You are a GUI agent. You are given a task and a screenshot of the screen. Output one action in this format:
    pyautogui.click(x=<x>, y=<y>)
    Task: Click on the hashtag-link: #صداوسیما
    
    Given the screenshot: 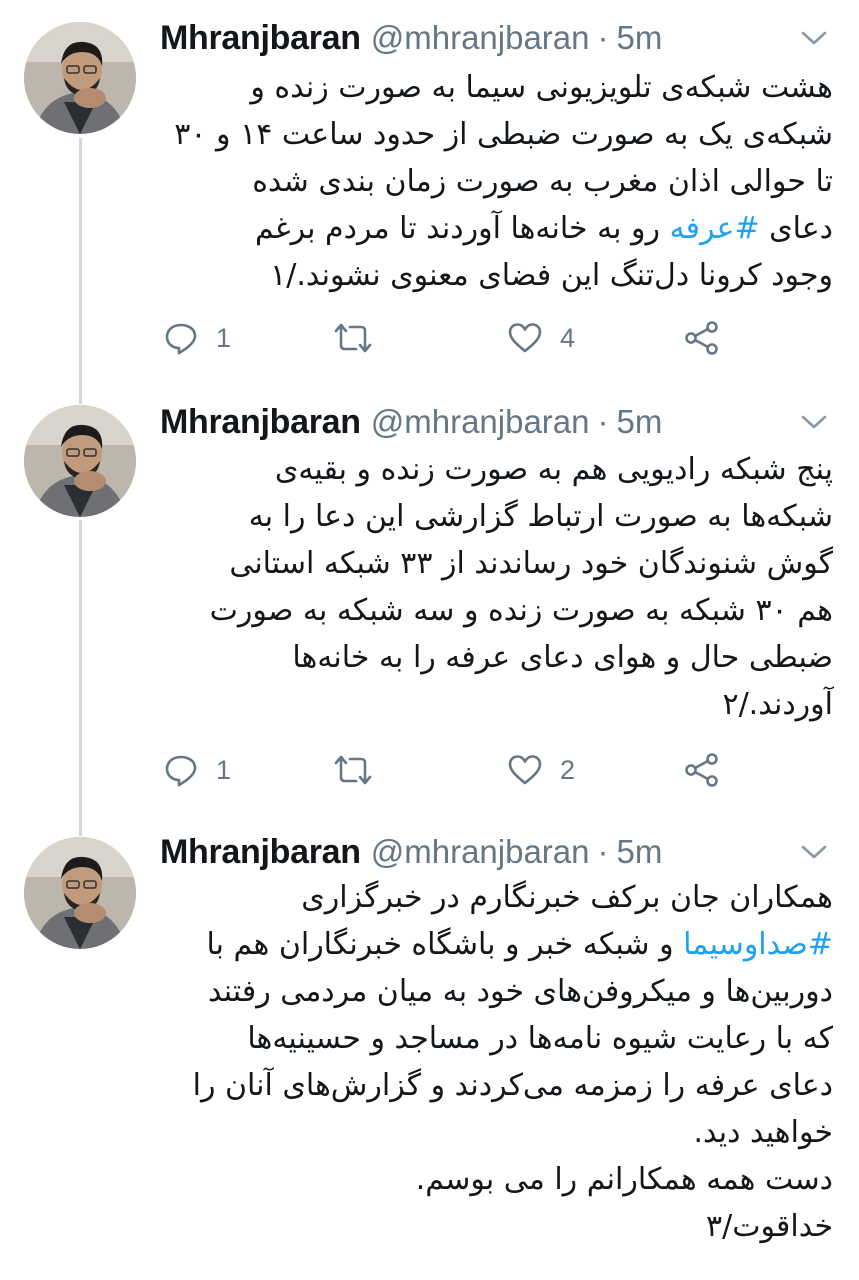 What is the action you would take?
    pyautogui.click(x=758, y=944)
    